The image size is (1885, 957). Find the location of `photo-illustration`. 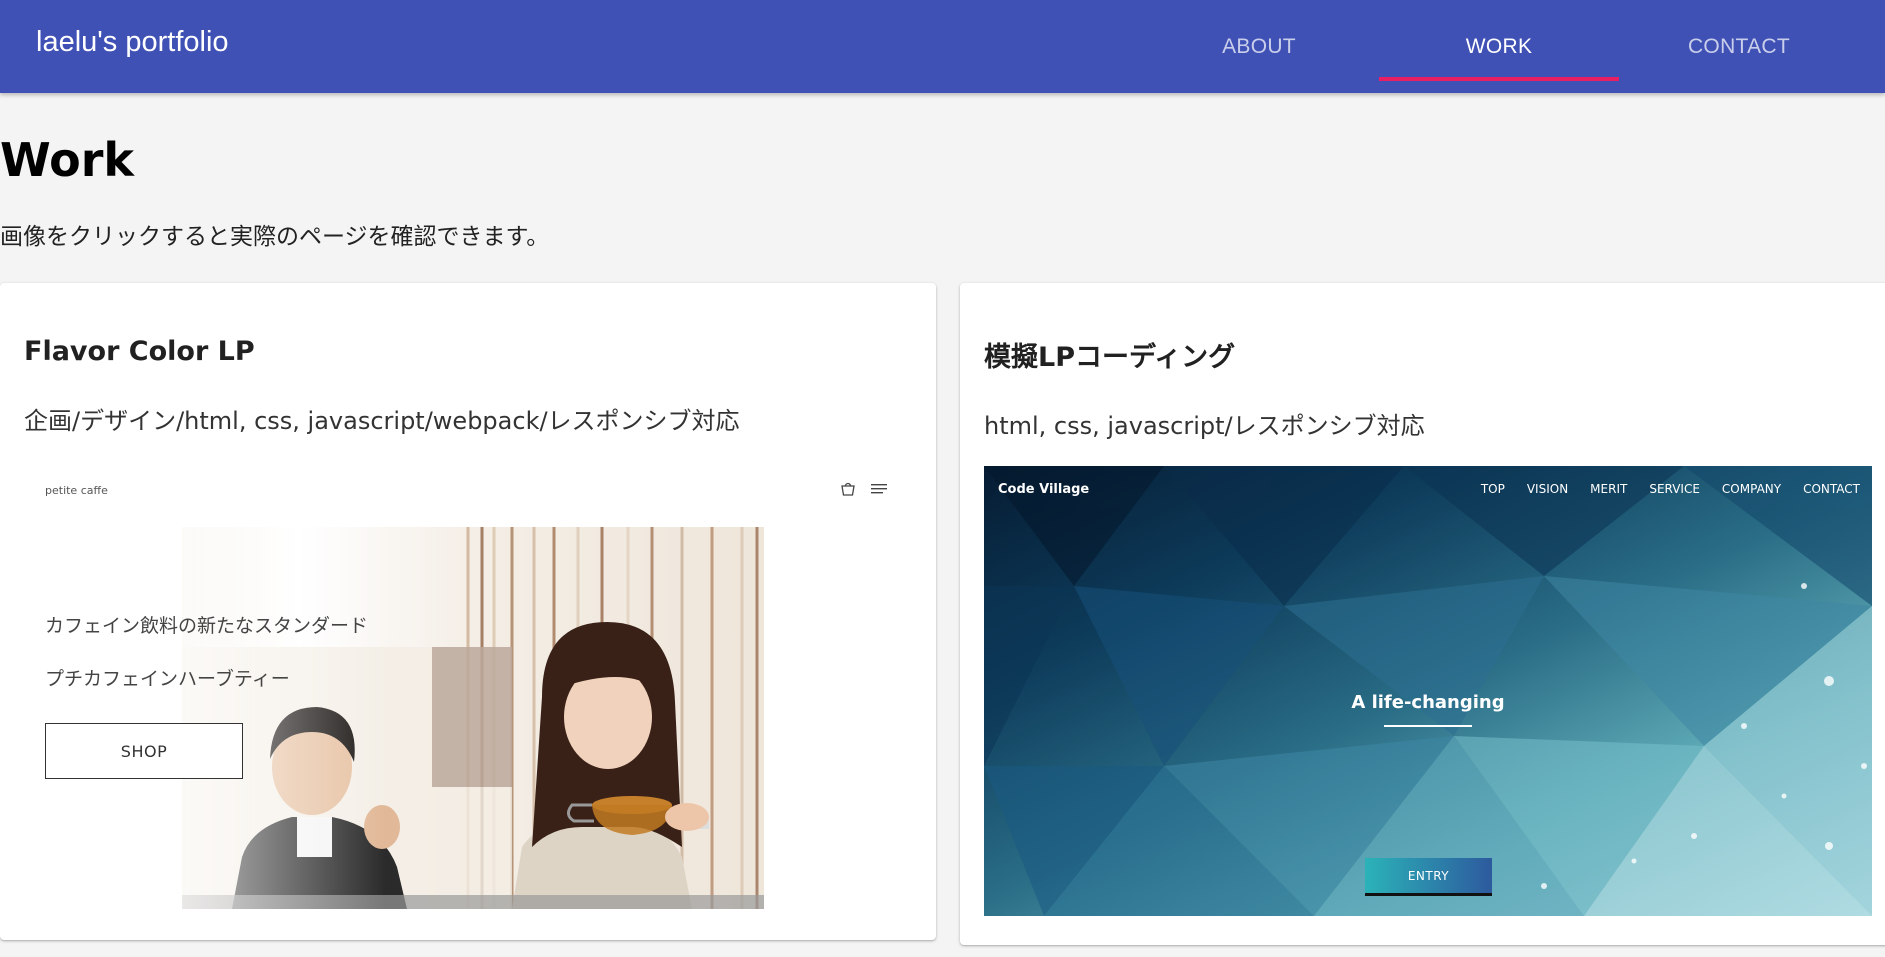

photo-illustration is located at coordinates (473, 718).